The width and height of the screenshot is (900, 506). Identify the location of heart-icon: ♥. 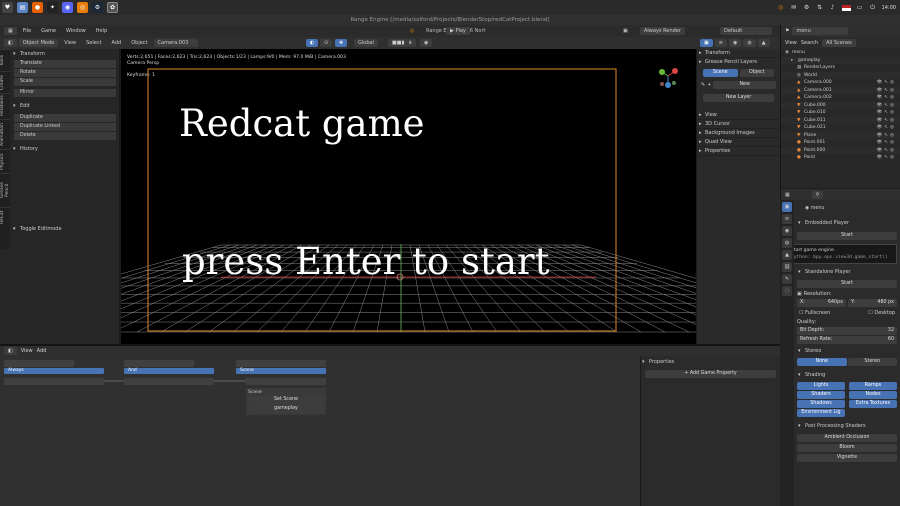
(7, 7).